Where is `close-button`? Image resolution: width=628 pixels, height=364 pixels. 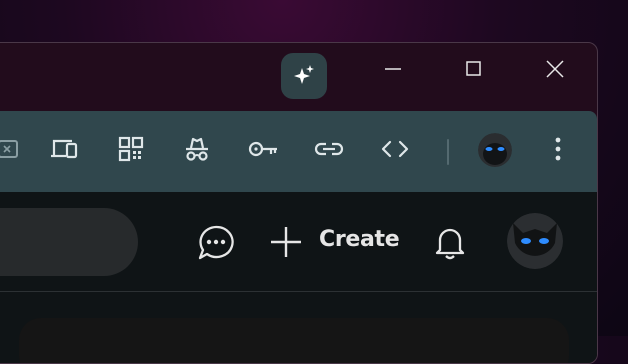
close-button is located at coordinates (555, 69).